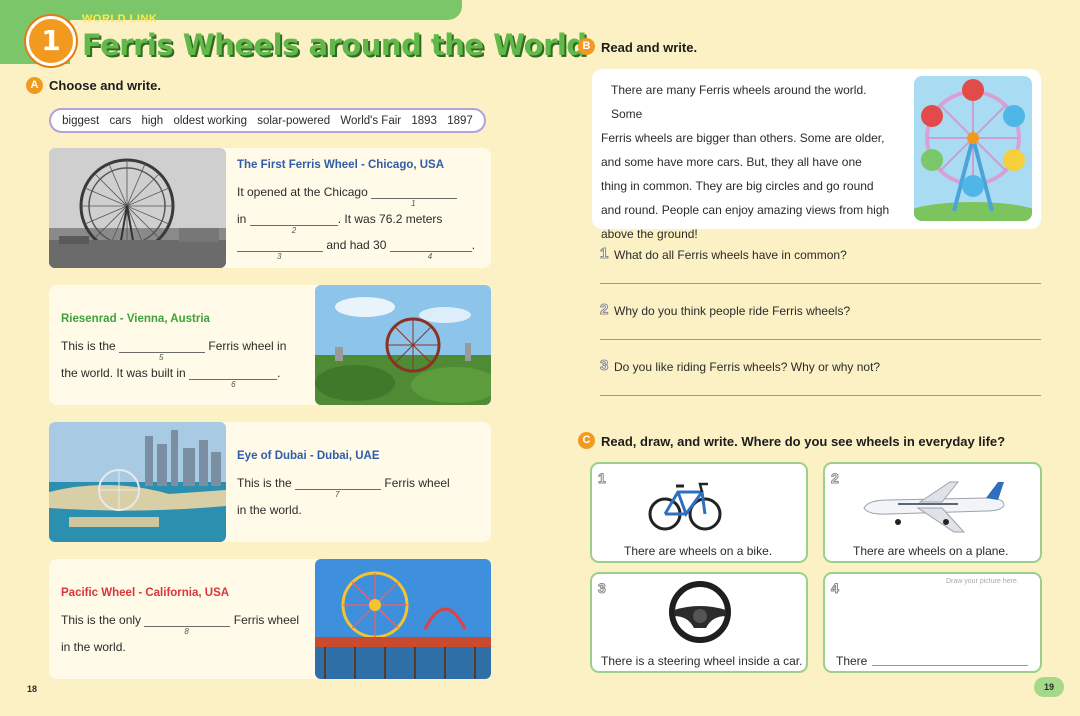 This screenshot has height=716, width=1080. Describe the element at coordinates (137, 208) in the screenshot. I see `chicago-photo` at that location.